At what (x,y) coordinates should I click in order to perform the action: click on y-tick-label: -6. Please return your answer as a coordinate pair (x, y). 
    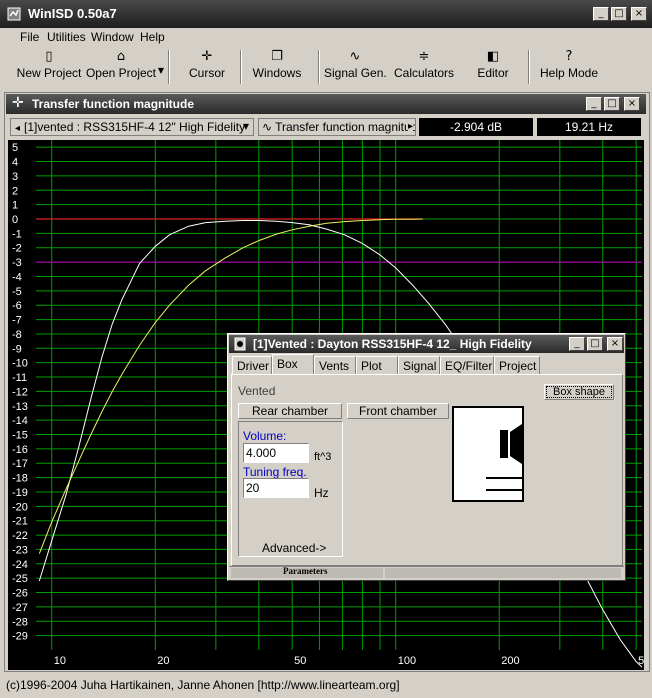
    Looking at the image, I should click on (17, 306).